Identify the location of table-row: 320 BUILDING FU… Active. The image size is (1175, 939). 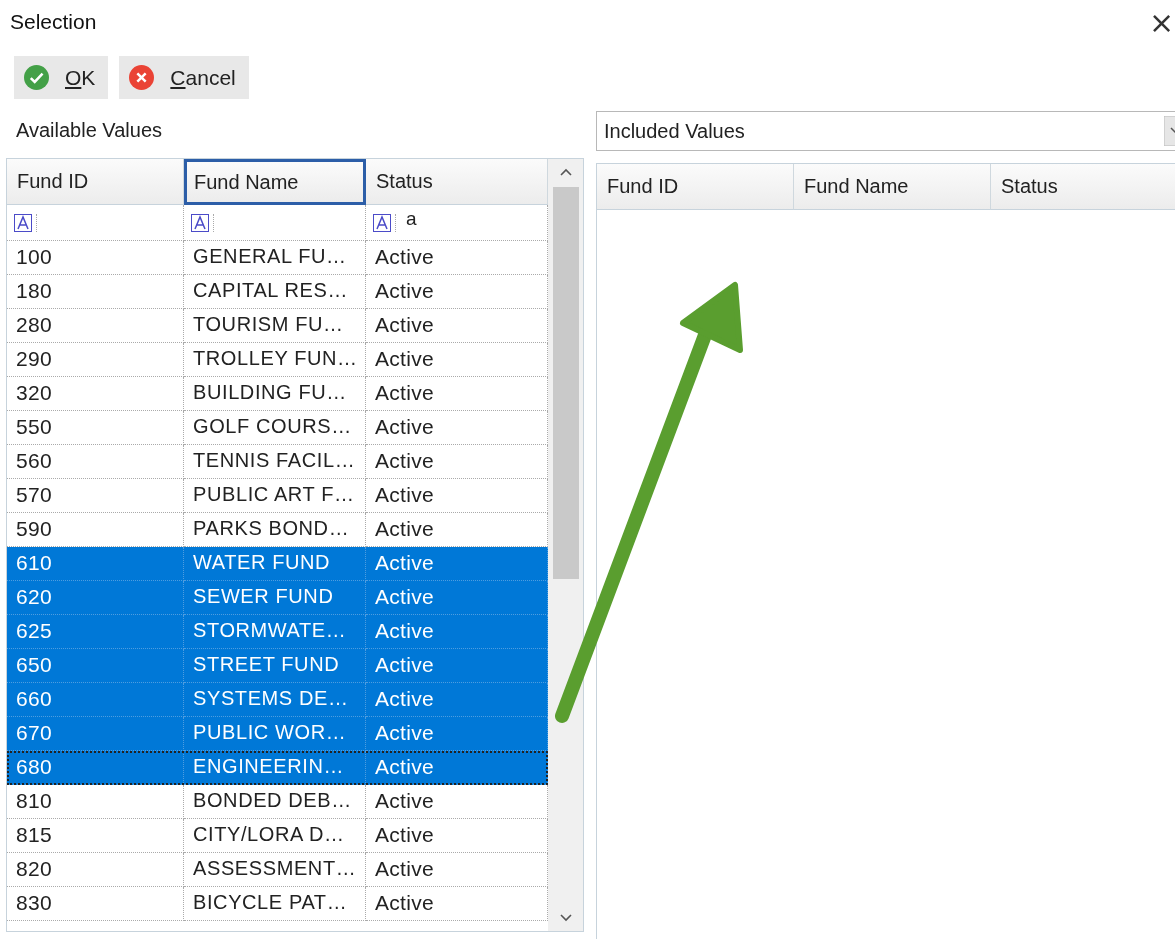
(277, 394).